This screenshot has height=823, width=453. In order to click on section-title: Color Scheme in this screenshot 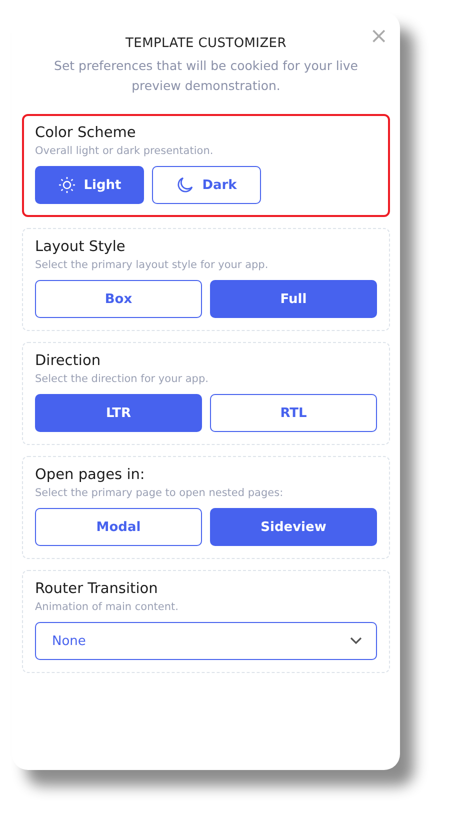, I will do `click(86, 133)`.